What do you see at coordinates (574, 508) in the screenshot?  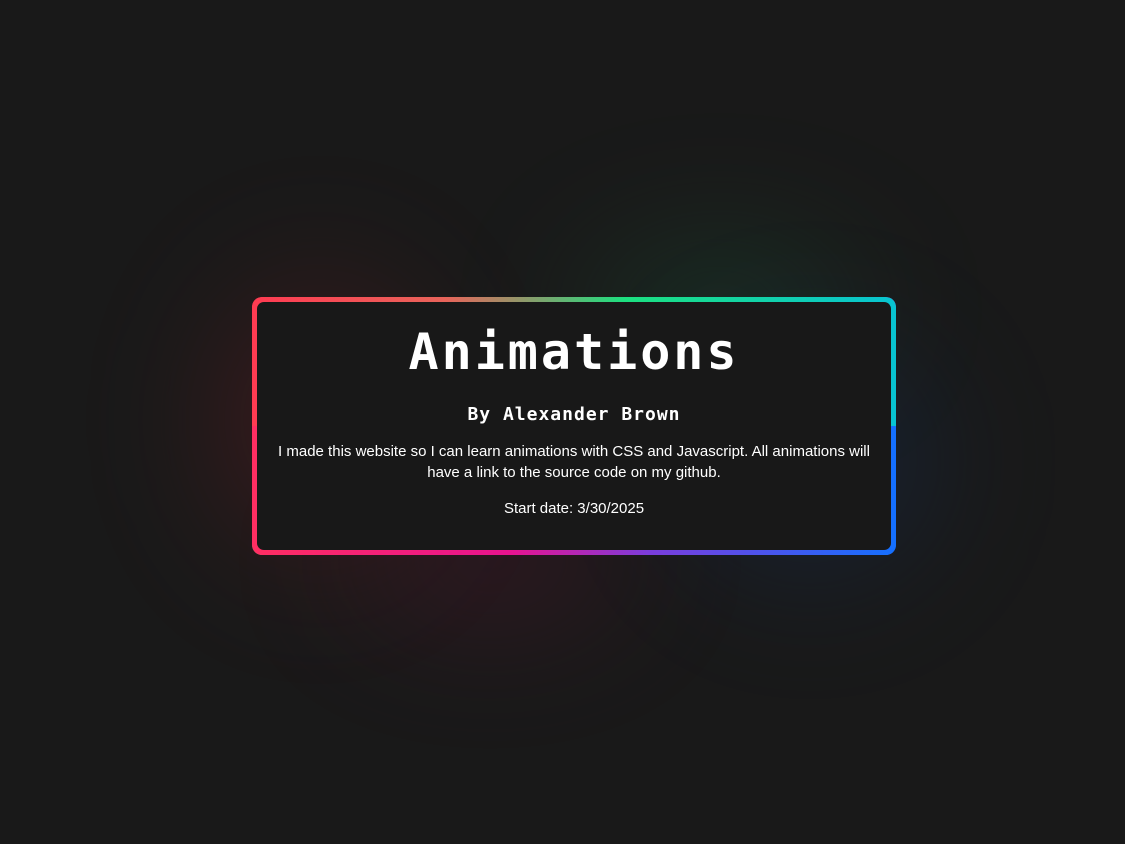 I see `start-date: Start date: 3/30/2025` at bounding box center [574, 508].